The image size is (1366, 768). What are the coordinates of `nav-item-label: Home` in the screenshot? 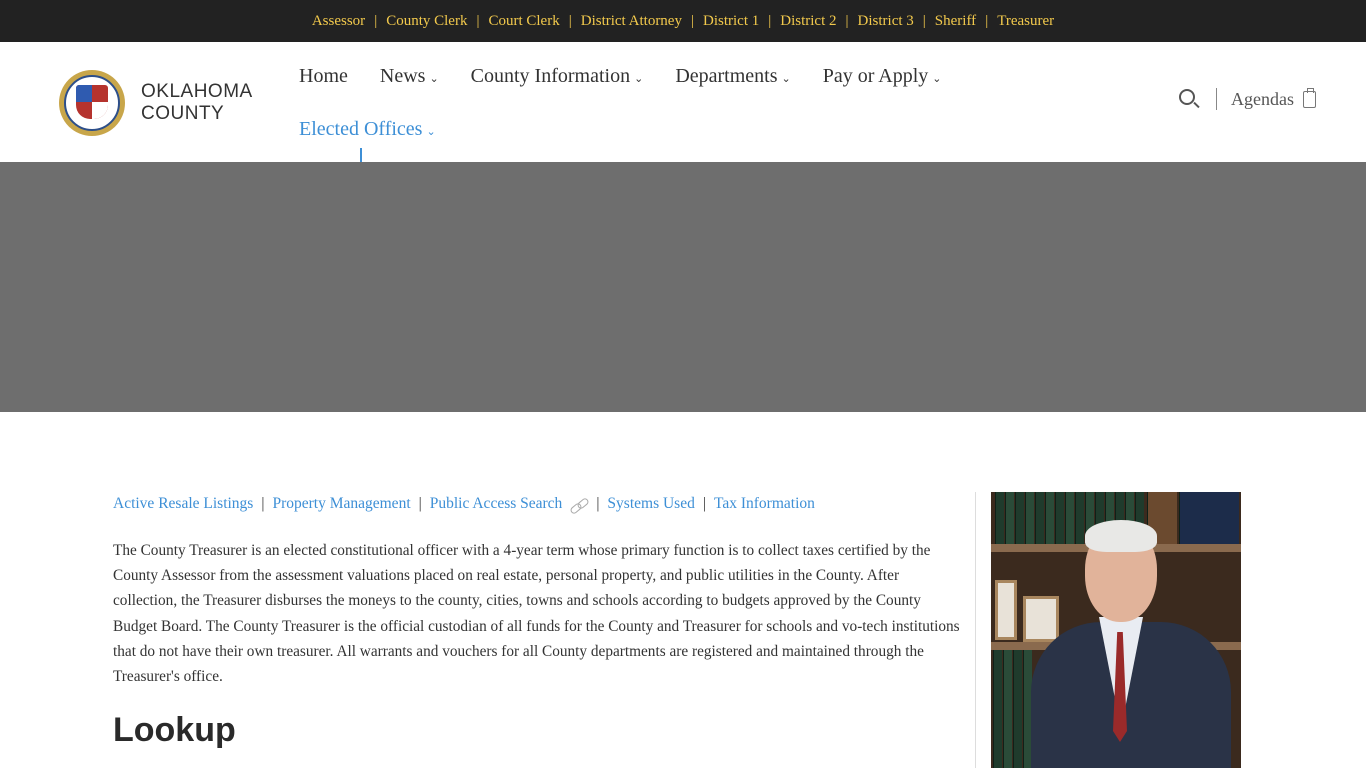 It's located at (323, 75).